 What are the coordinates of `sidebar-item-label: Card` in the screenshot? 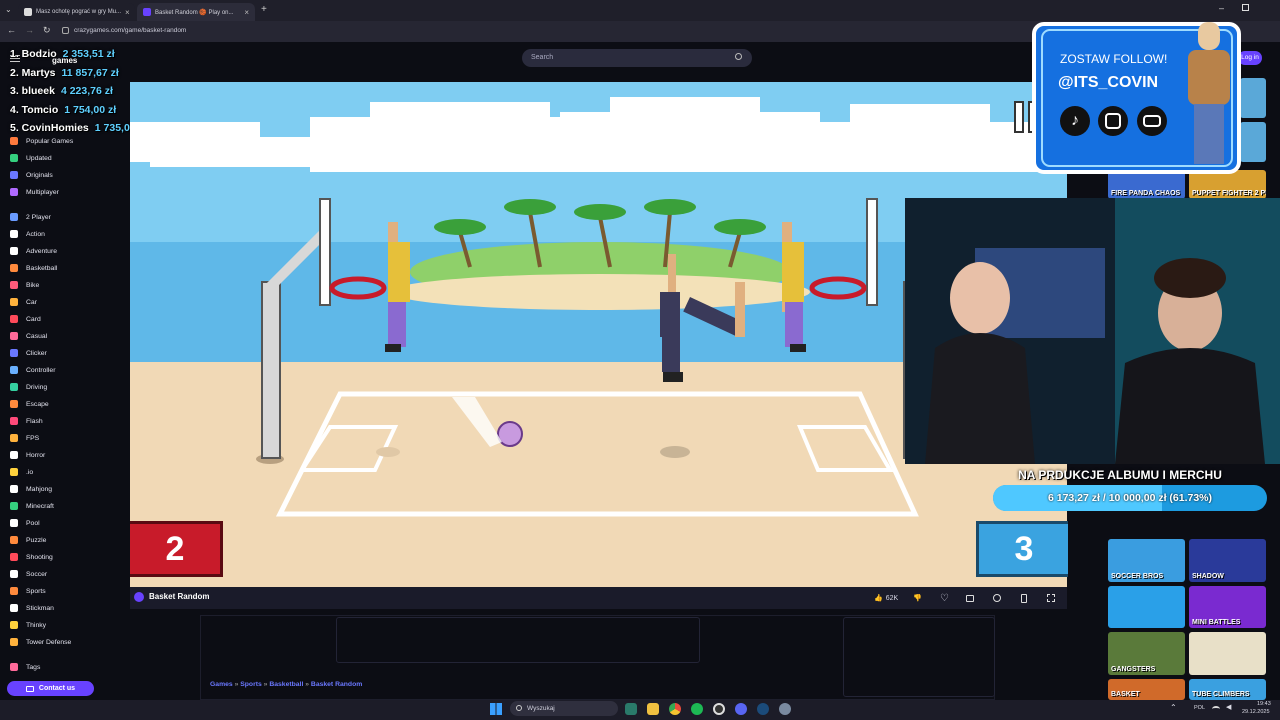 It's located at (33, 319).